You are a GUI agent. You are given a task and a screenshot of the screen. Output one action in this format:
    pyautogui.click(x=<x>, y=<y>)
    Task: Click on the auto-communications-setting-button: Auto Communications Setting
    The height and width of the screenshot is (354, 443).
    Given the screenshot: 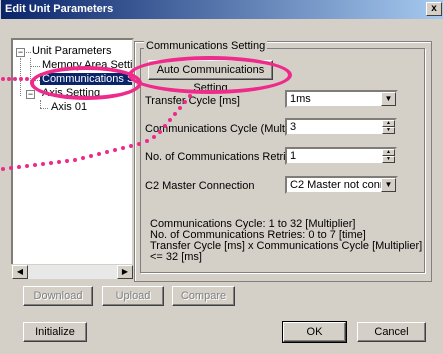 What is the action you would take?
    pyautogui.click(x=210, y=77)
    